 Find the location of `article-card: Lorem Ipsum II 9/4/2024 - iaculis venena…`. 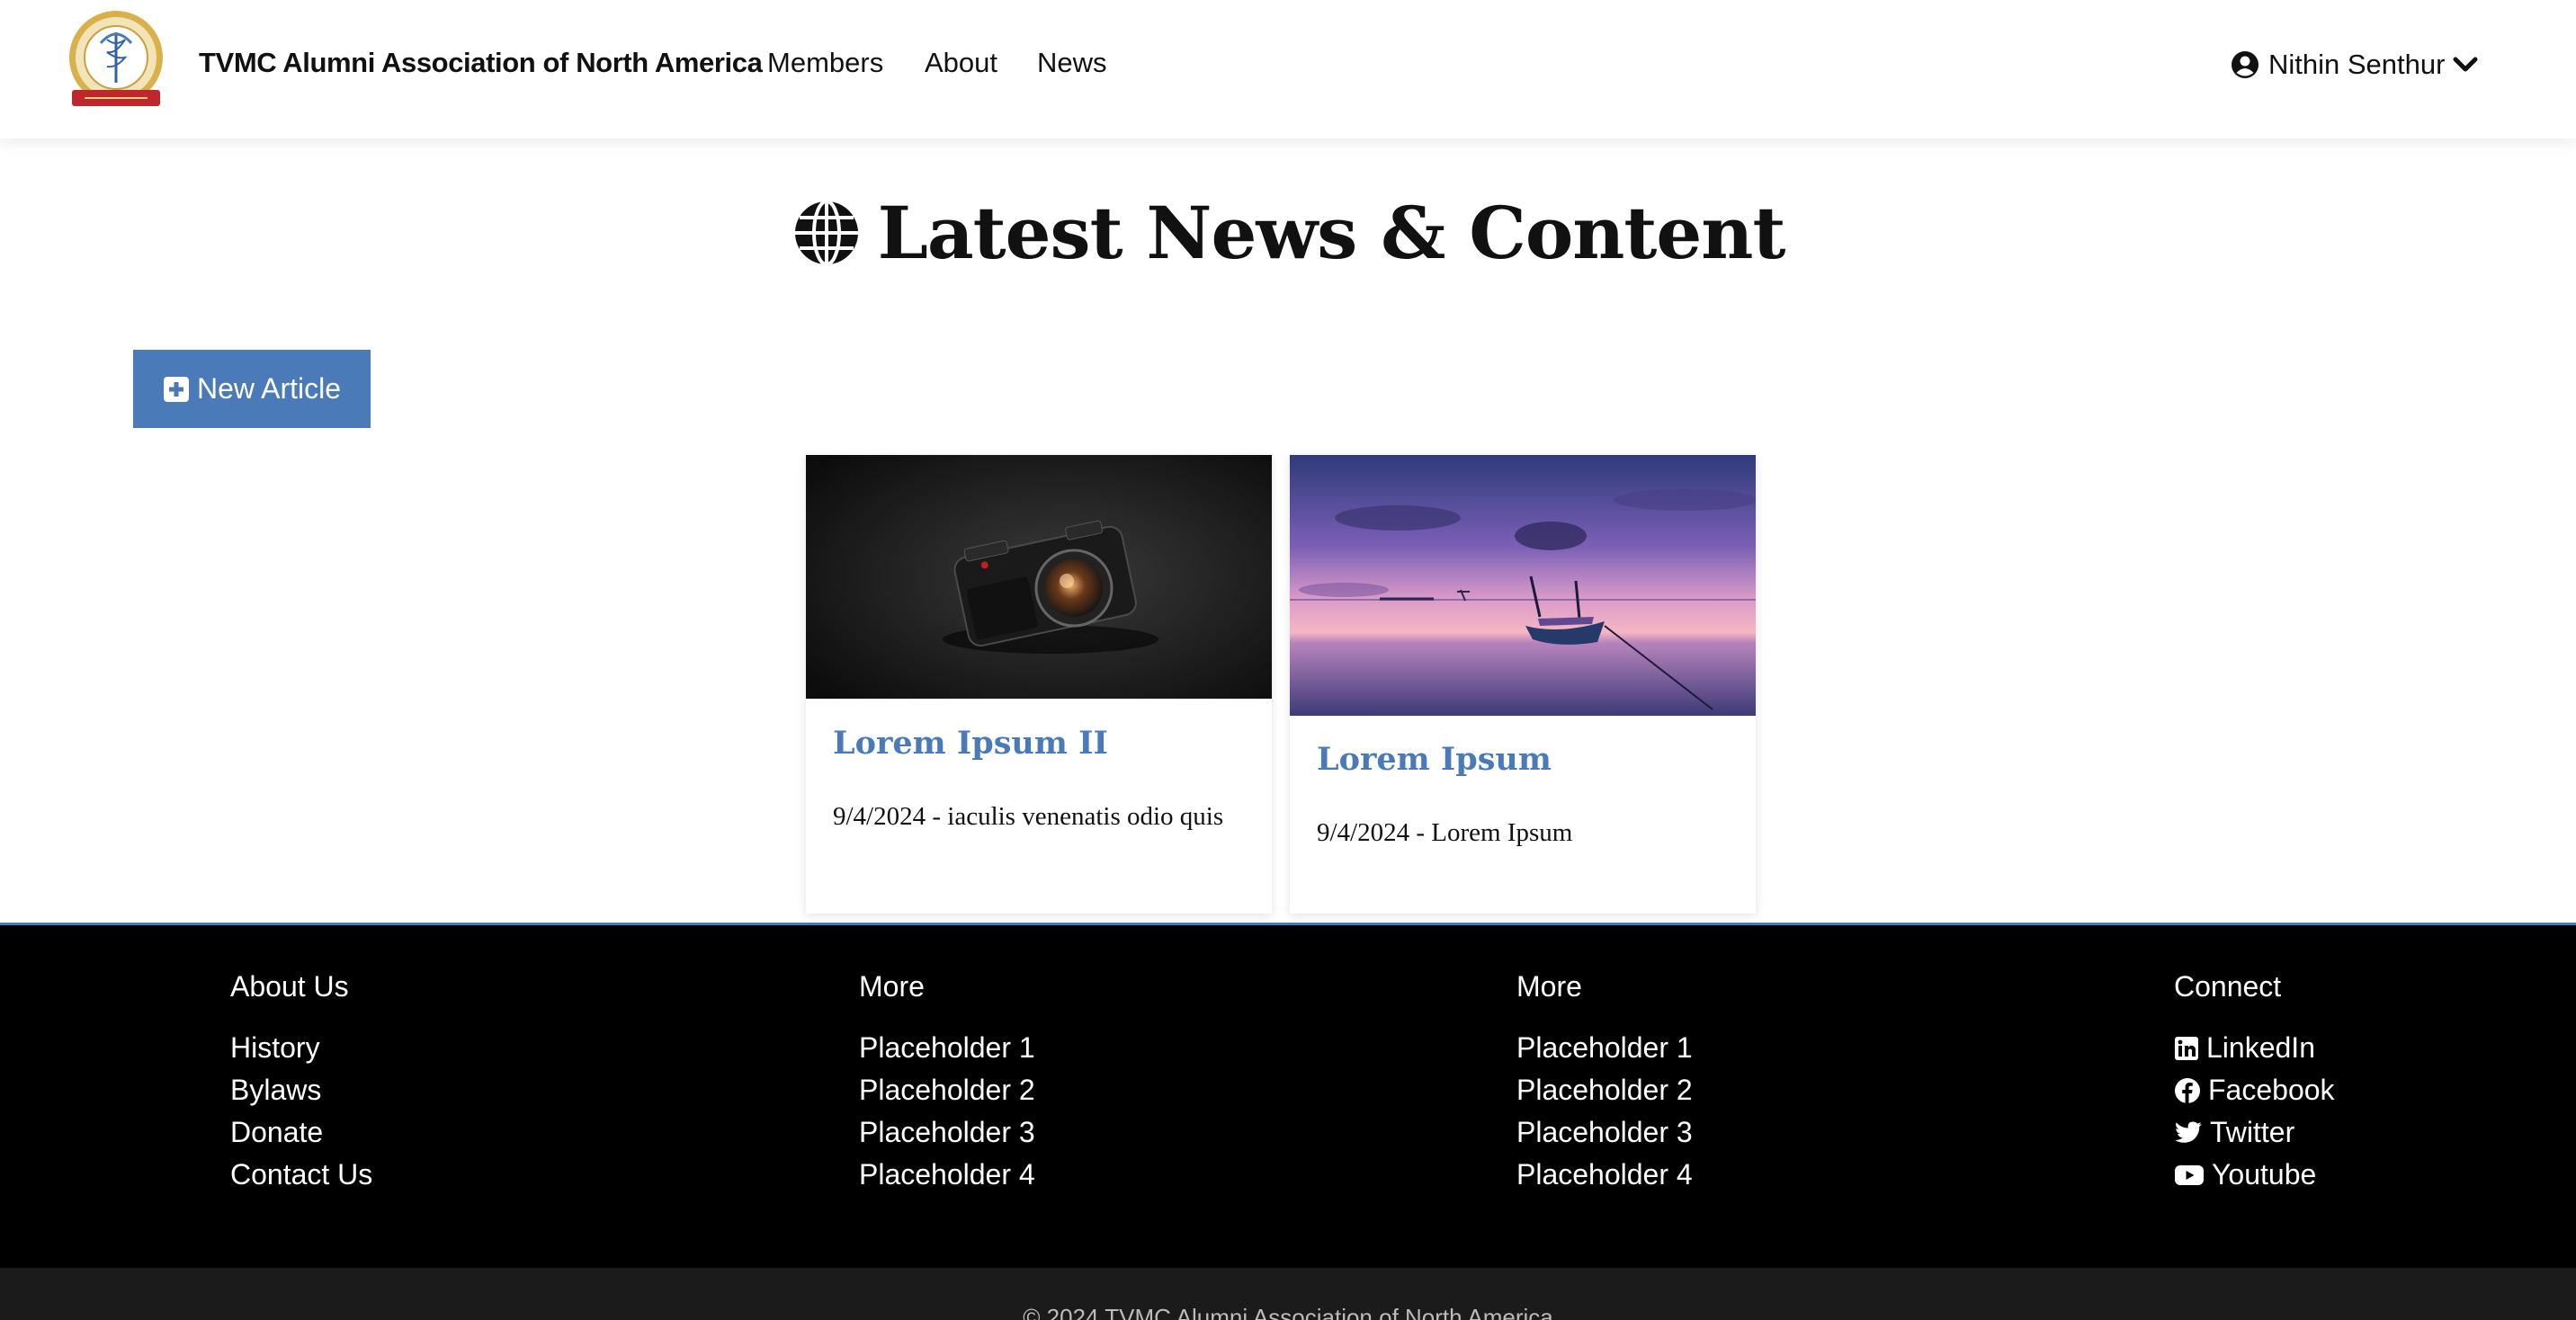

article-card: Lorem Ipsum II 9/4/2024 - iaculis venena… is located at coordinates (1039, 684).